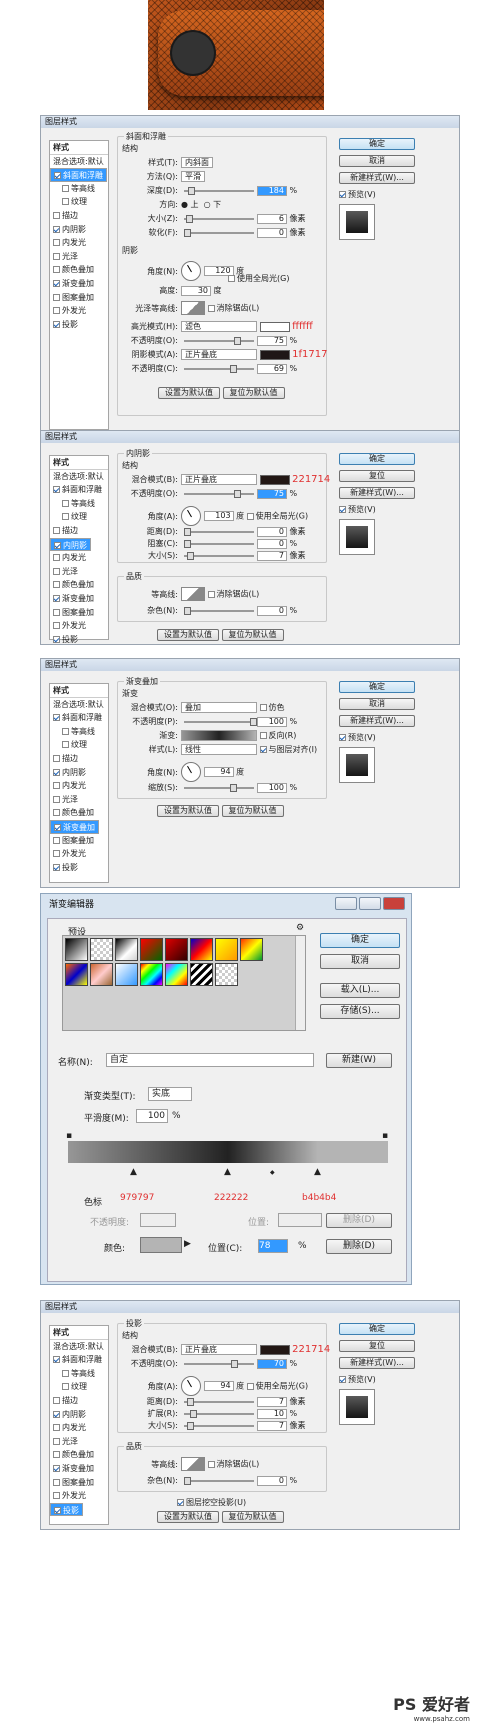 The height and width of the screenshot is (1731, 500). I want to click on style-select: 线性, so click(219, 749).